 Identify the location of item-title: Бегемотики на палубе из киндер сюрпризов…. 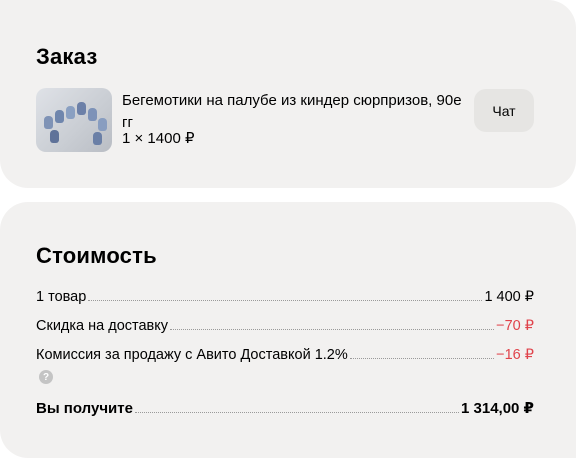
(292, 112).